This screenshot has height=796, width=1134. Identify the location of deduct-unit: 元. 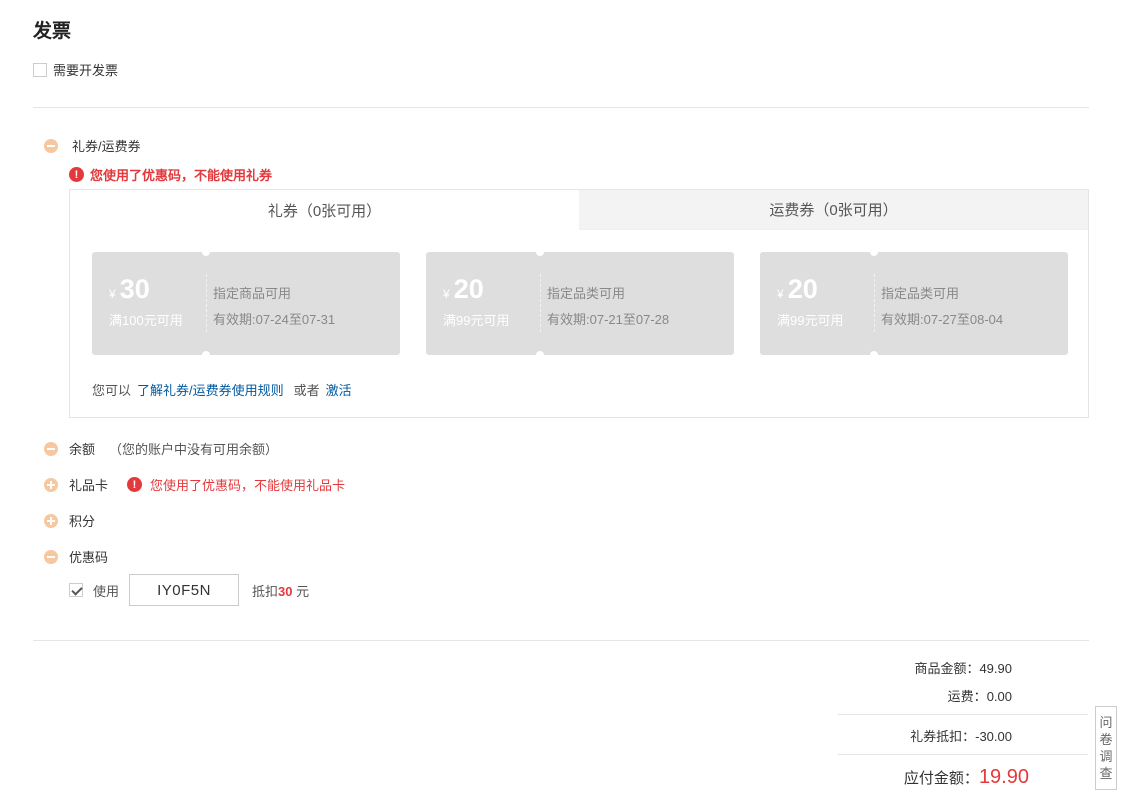
(303, 591).